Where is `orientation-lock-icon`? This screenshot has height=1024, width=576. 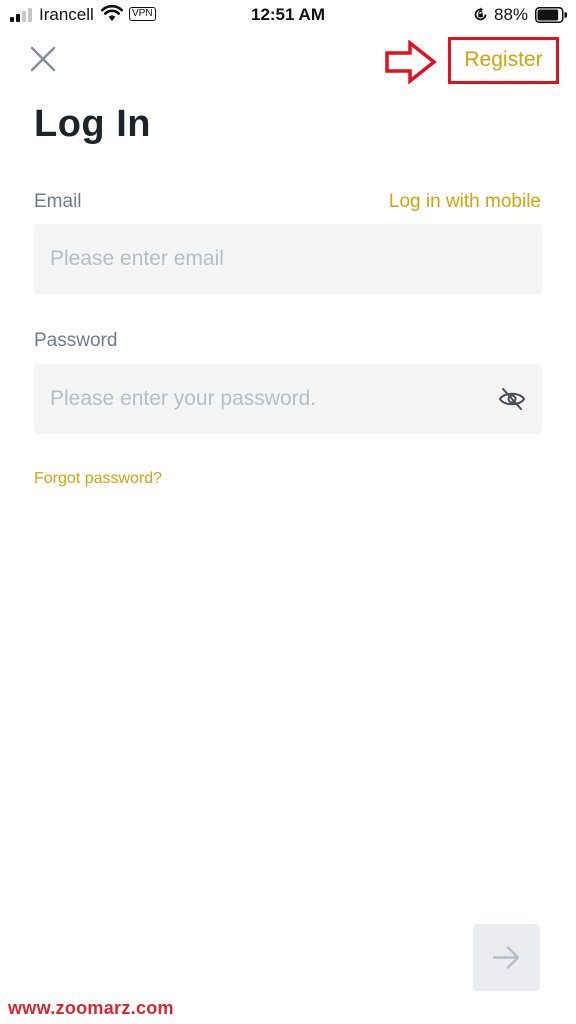
orientation-lock-icon is located at coordinates (480, 14).